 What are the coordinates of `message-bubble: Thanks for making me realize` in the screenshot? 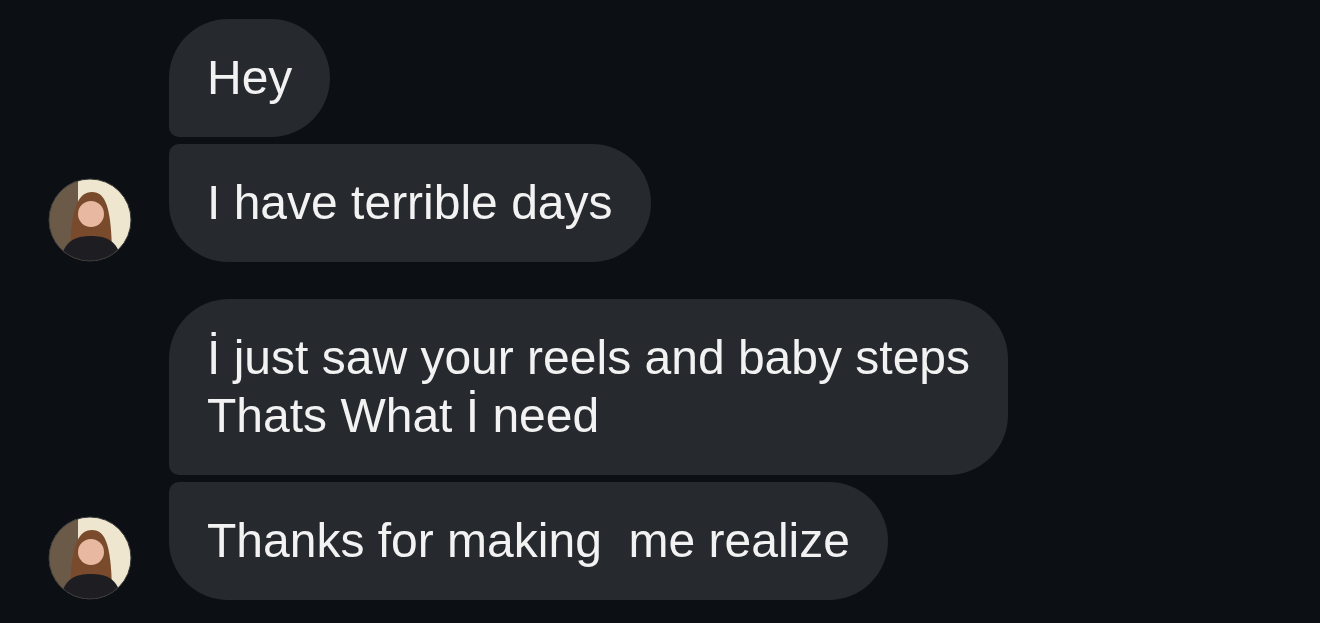 It's located at (528, 541).